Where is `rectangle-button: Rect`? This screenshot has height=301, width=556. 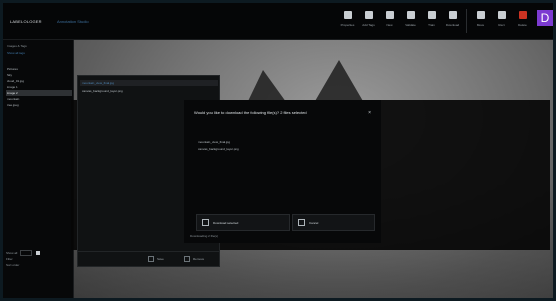 rectangle-button: Rect is located at coordinates (501, 21).